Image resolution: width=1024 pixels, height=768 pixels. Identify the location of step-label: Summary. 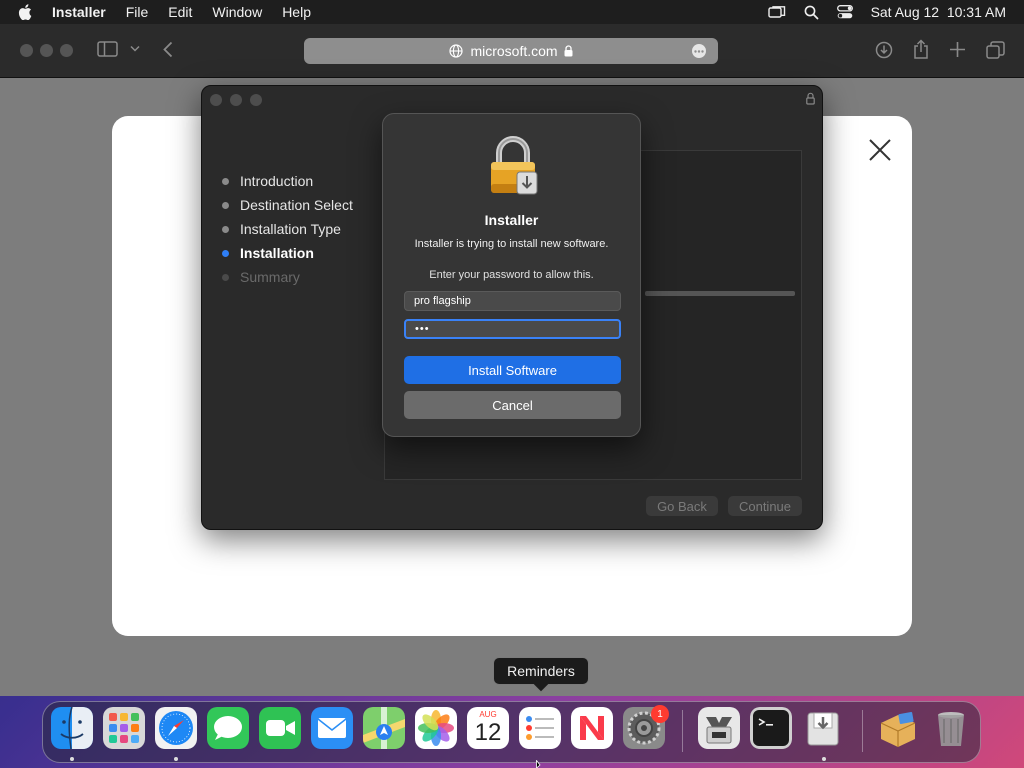
(270, 277).